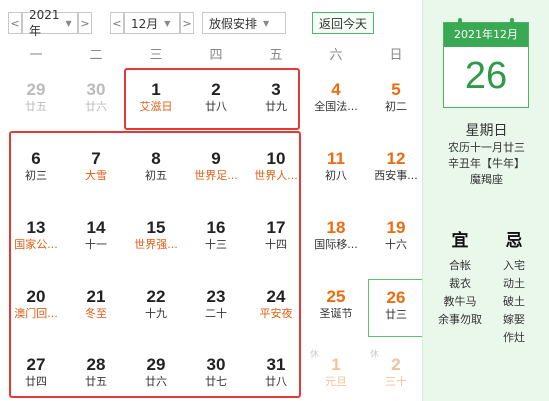  I want to click on highlight-box-first-week, so click(212, 99).